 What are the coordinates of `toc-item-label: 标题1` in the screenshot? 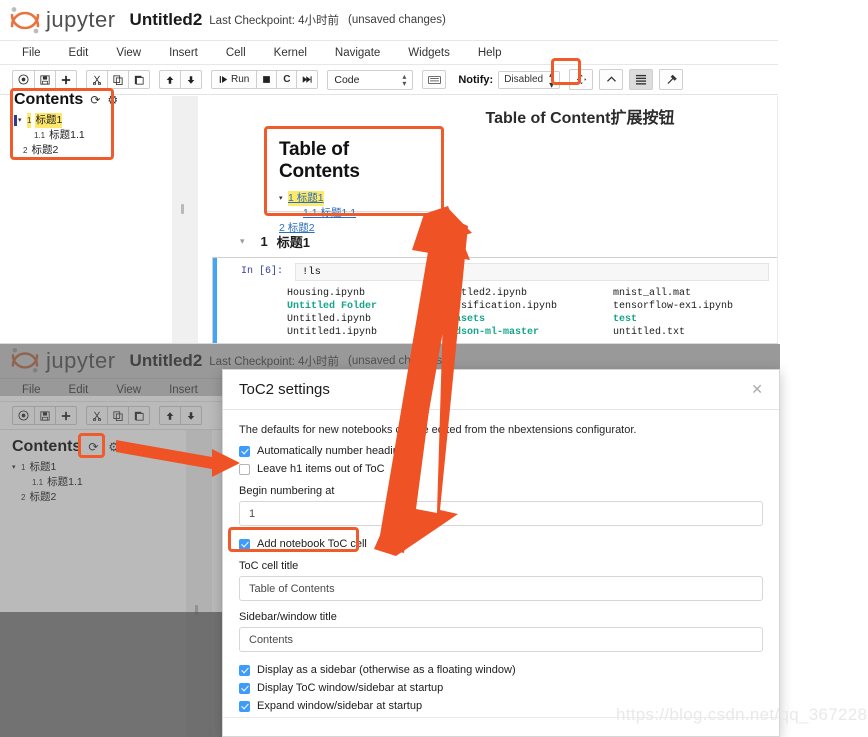 It's located at (49, 120).